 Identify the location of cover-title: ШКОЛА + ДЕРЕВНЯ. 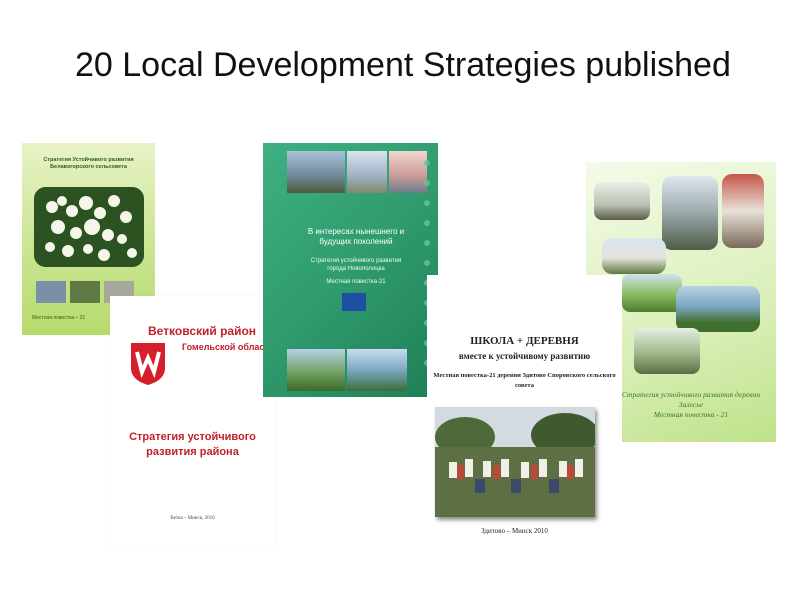
(524, 341).